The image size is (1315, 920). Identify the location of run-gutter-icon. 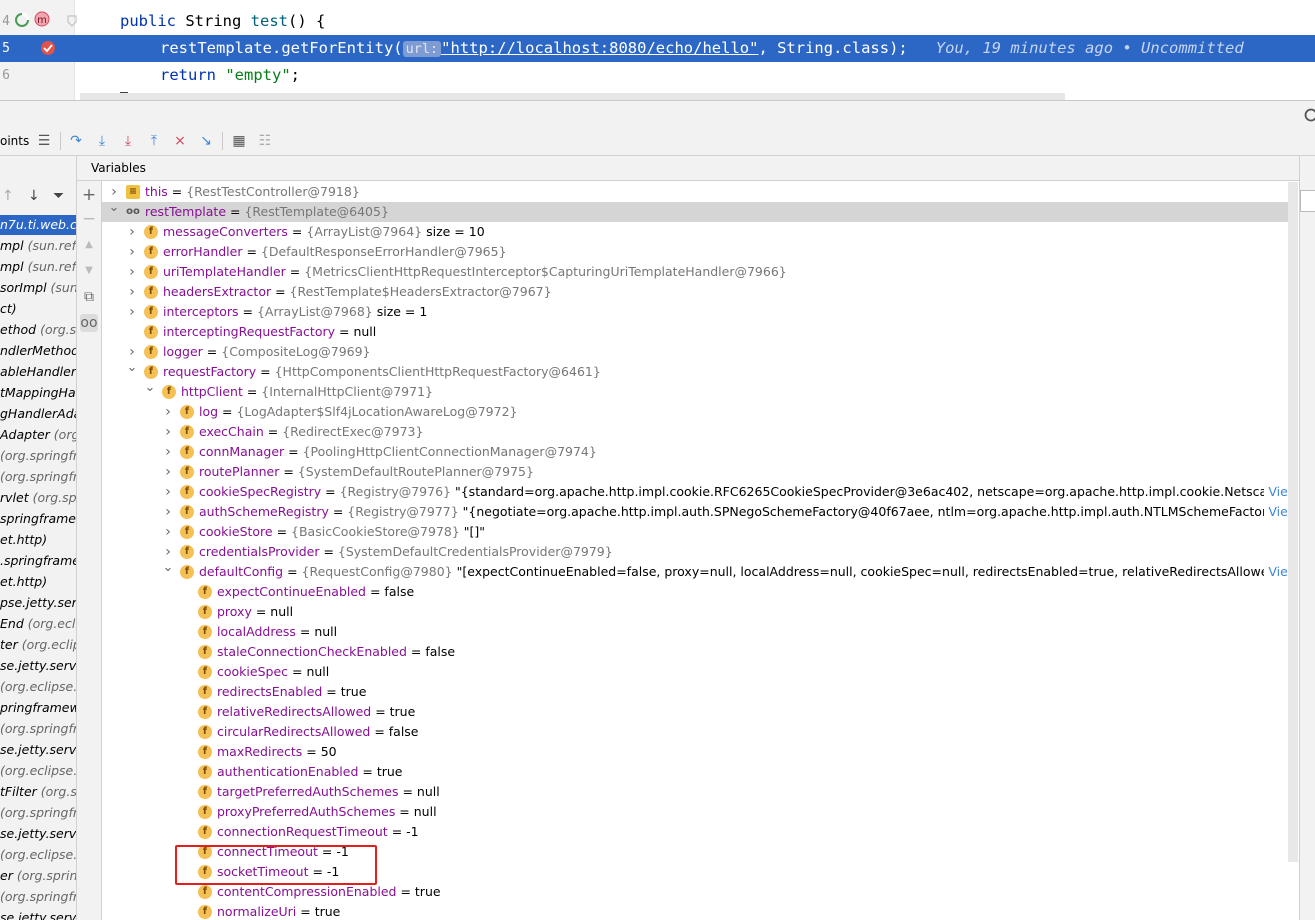
(22, 20).